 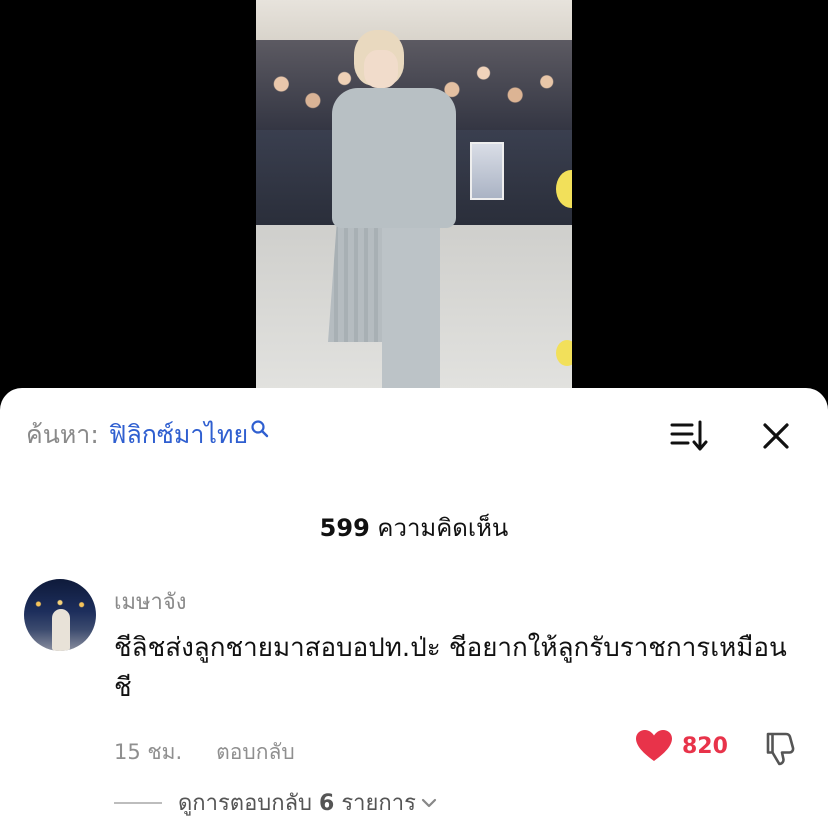 What do you see at coordinates (394, 158) in the screenshot?
I see `person-jacket` at bounding box center [394, 158].